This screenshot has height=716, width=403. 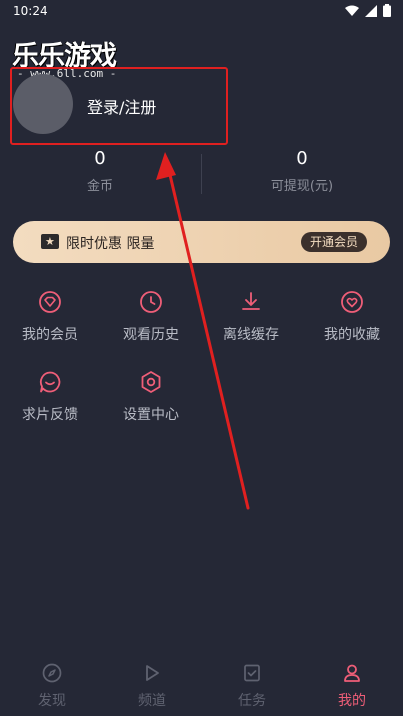 I want to click on play-icon, so click(x=152, y=673).